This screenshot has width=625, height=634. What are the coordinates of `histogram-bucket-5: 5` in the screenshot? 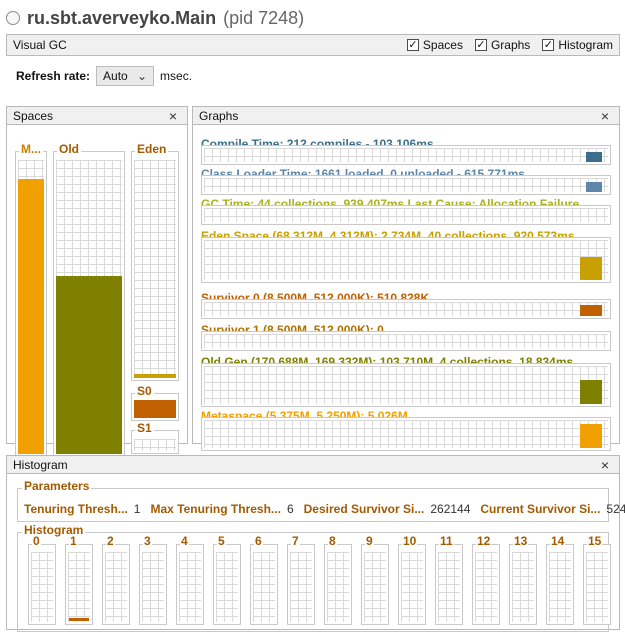 It's located at (227, 579).